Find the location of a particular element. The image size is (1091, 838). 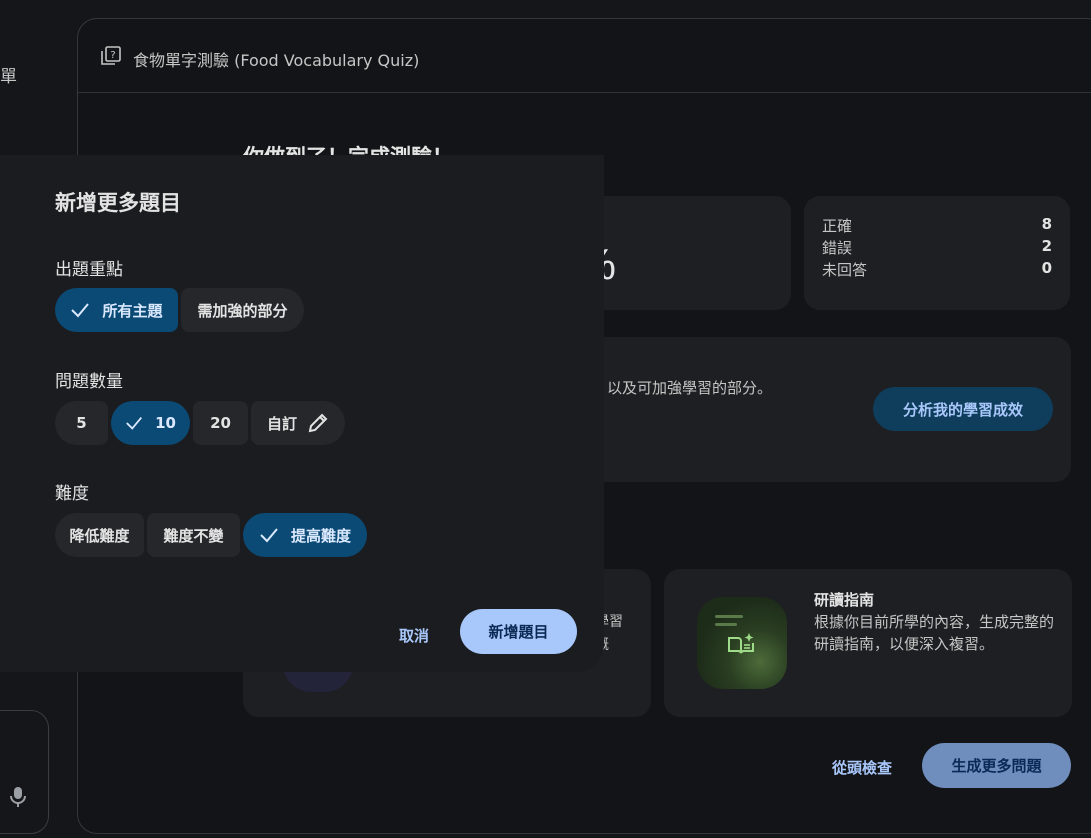

stat-value: 8 is located at coordinates (1046, 224).